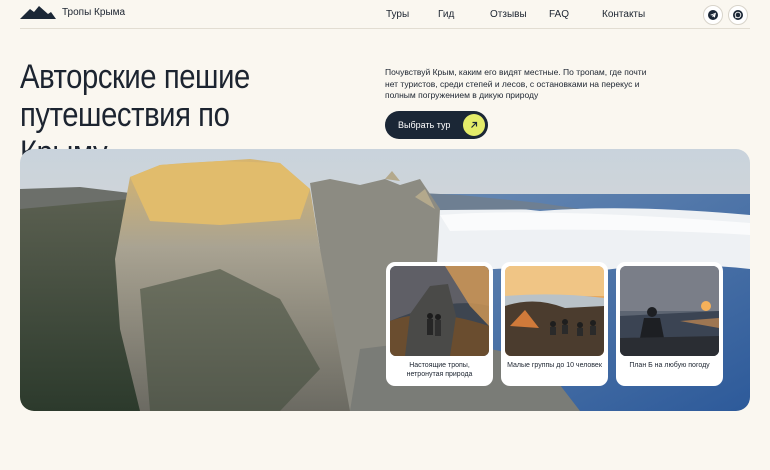  I want to click on whatsapp-icon, so click(738, 15).